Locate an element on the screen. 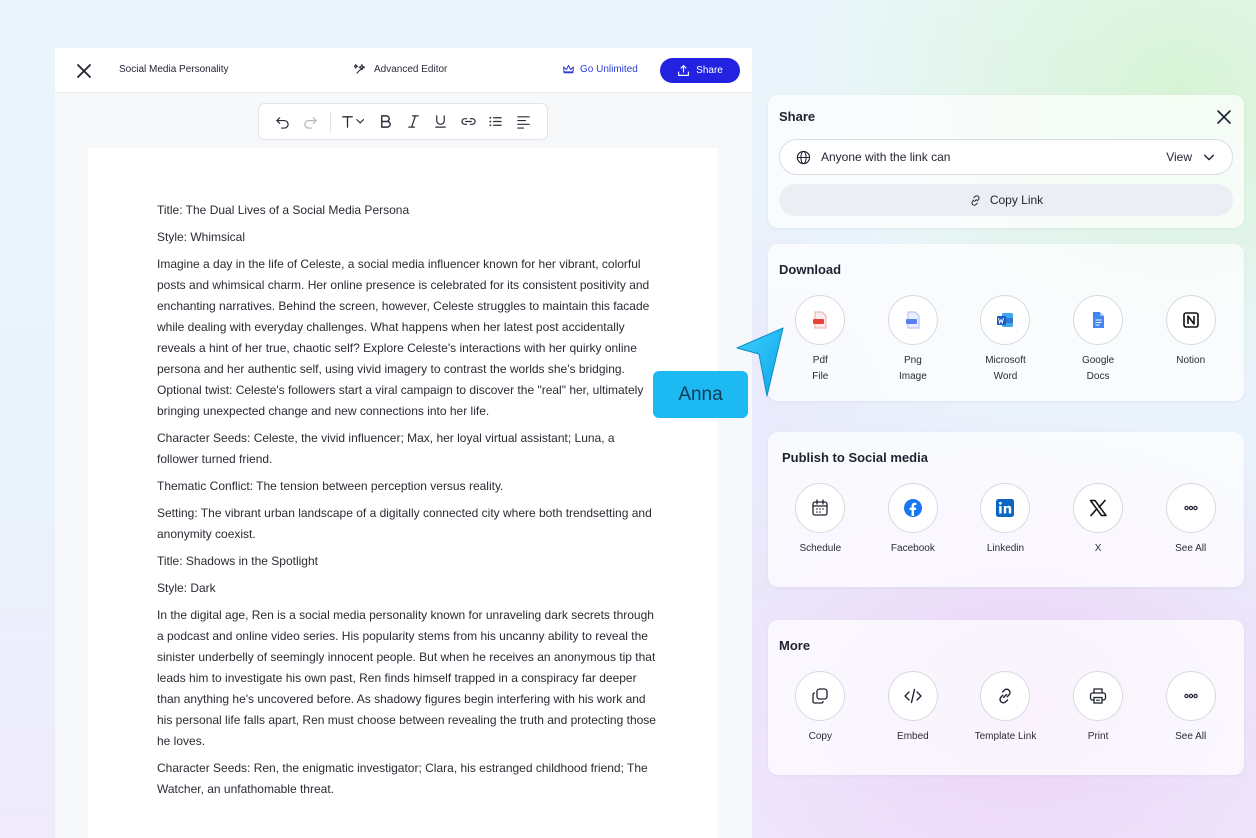 The height and width of the screenshot is (838, 1256). collaborator-name-tag: Anna is located at coordinates (700, 394).